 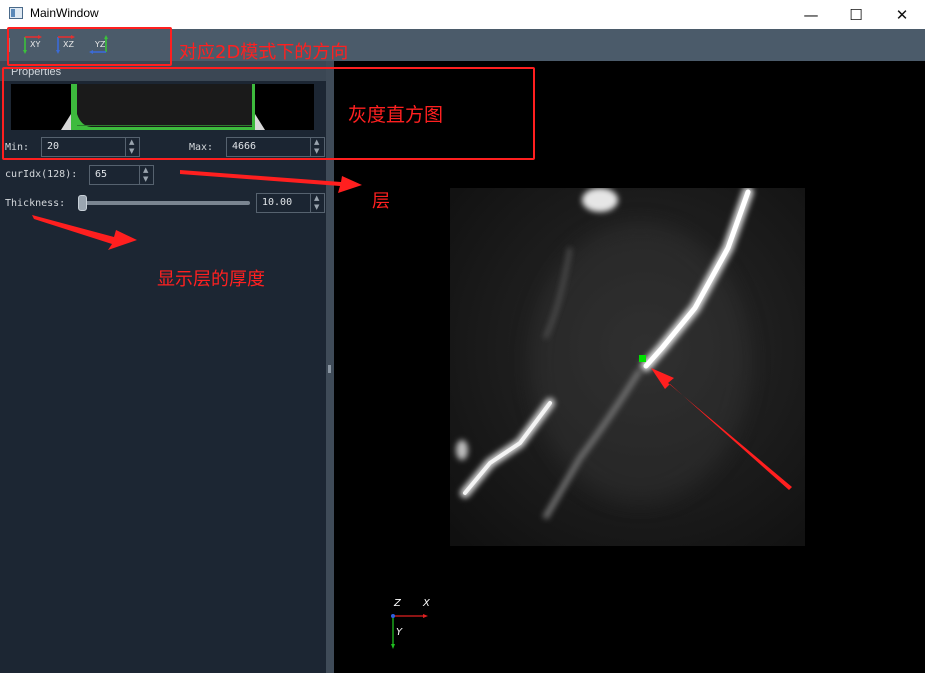 I want to click on annotation-orientation: 对应2D模式下的方向, so click(x=264, y=52).